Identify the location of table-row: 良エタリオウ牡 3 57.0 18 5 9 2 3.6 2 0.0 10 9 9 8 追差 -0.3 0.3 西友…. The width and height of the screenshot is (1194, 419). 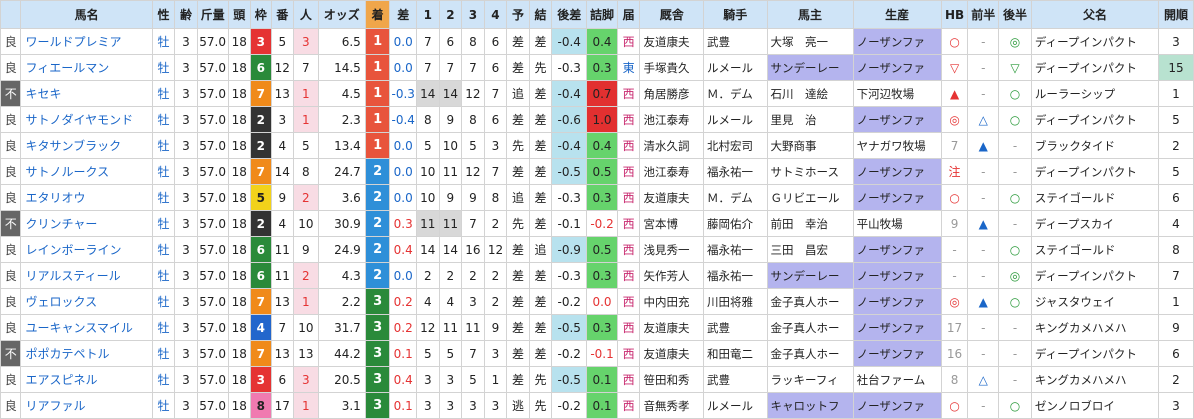
(597, 197).